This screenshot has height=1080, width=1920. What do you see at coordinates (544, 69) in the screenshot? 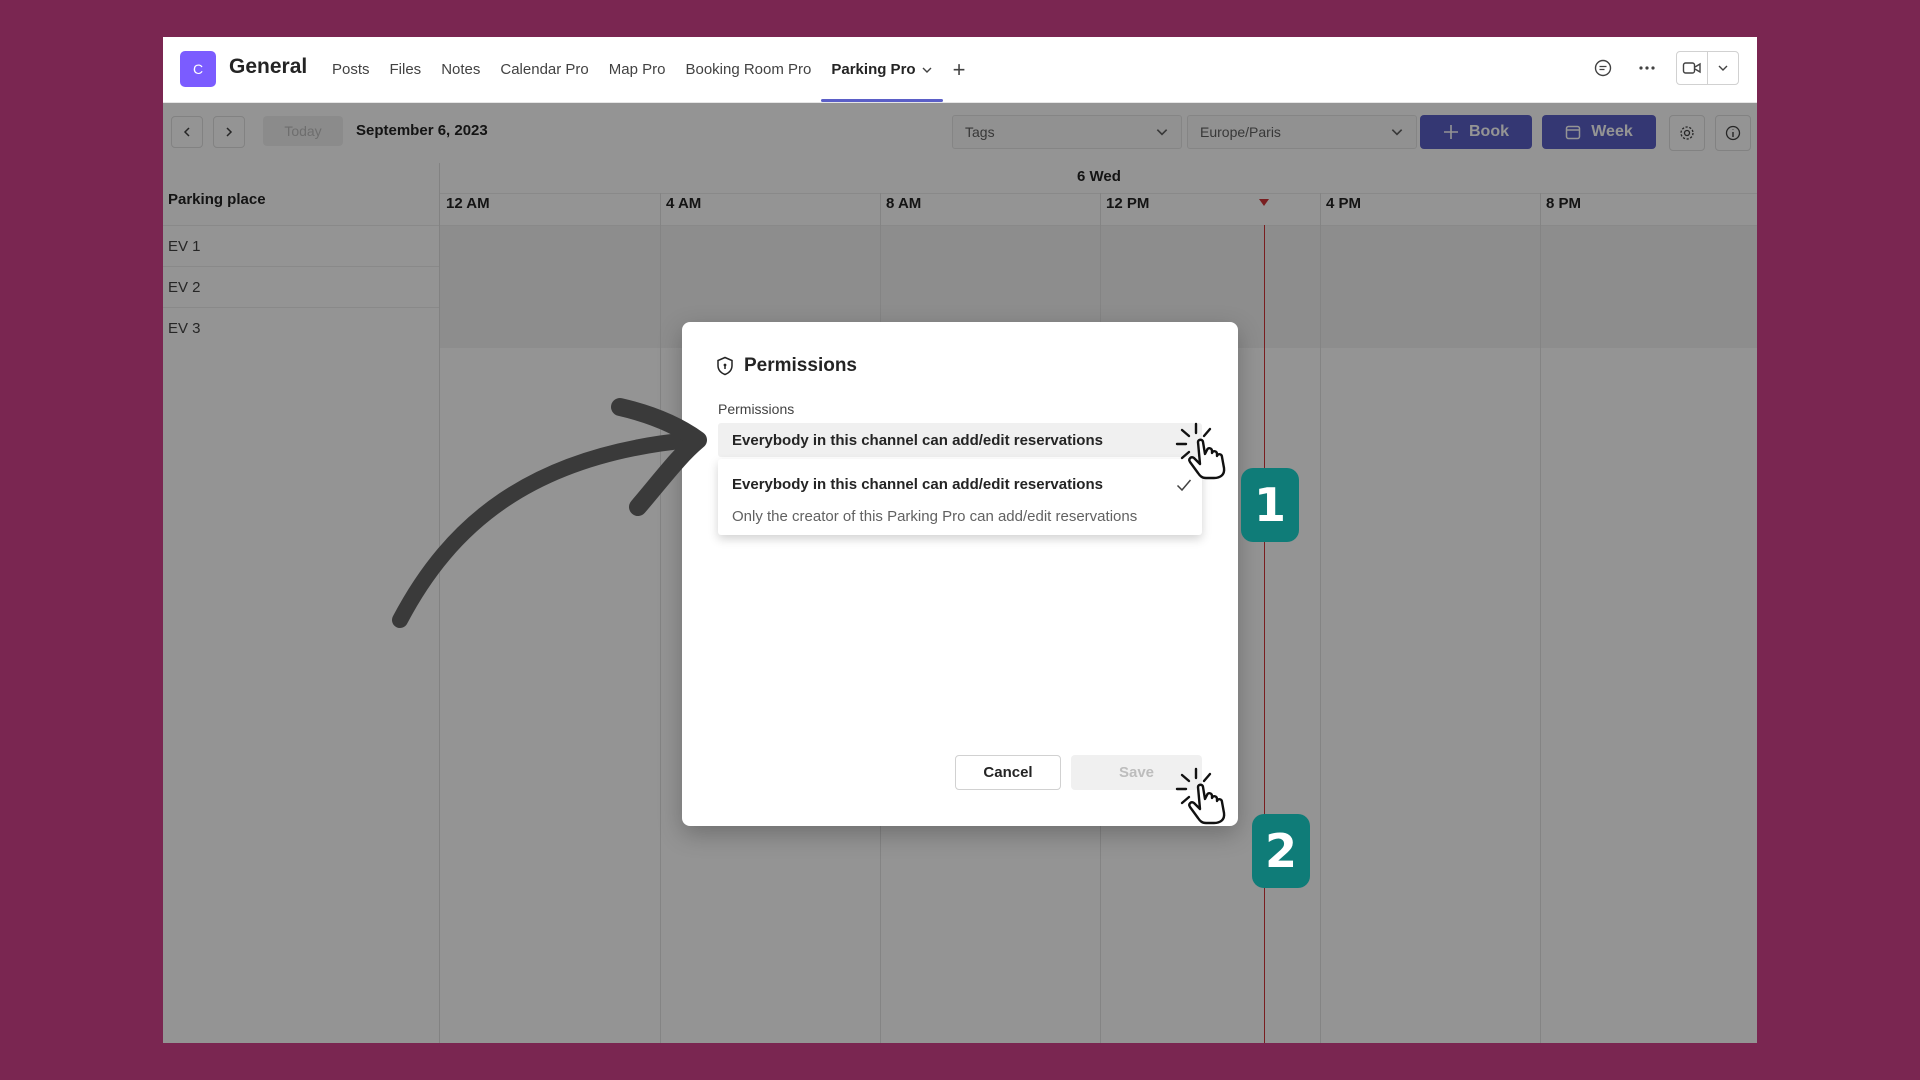
I see `tab-calendar-pro: Calendar Pro` at bounding box center [544, 69].